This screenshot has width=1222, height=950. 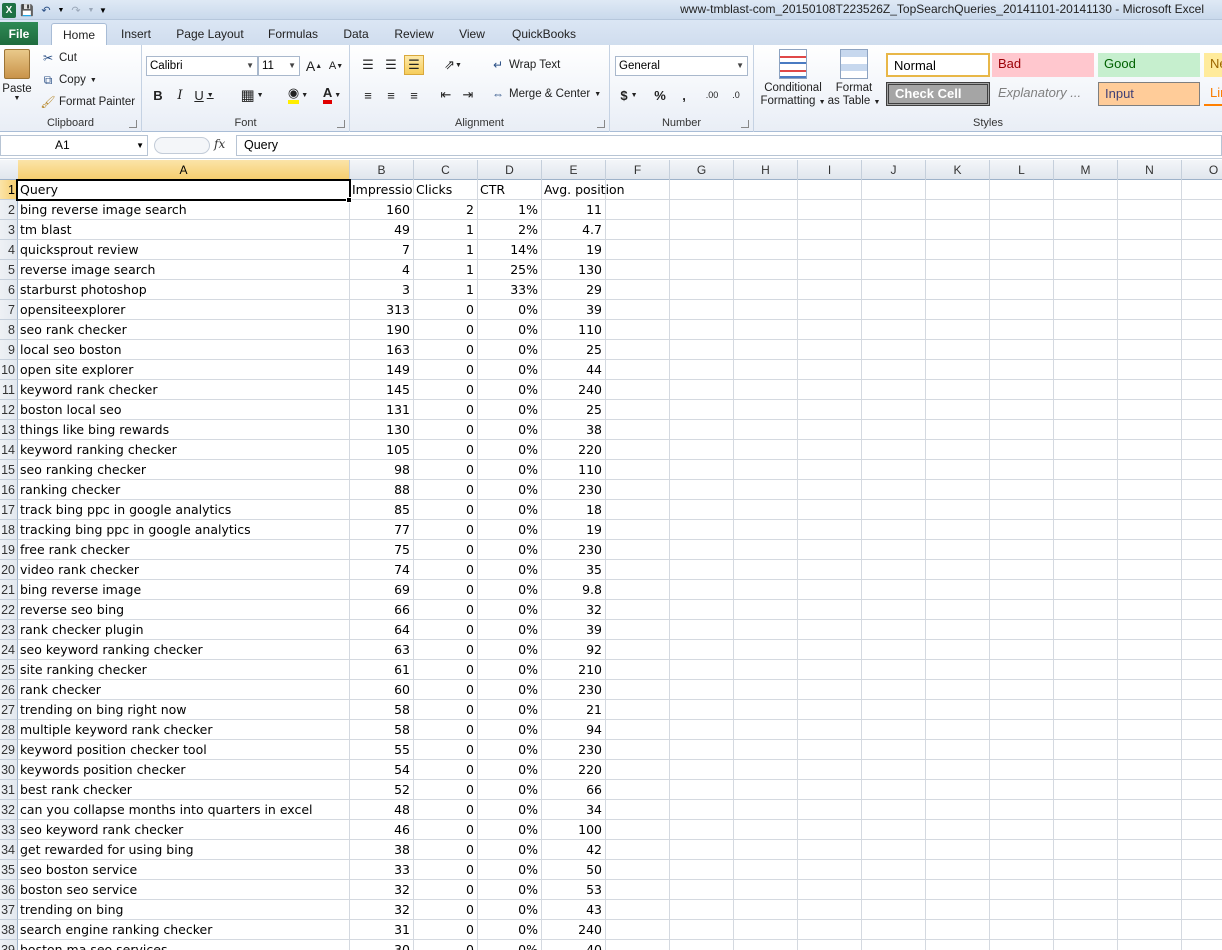 What do you see at coordinates (9, 310) in the screenshot?
I see `row-header: 7` at bounding box center [9, 310].